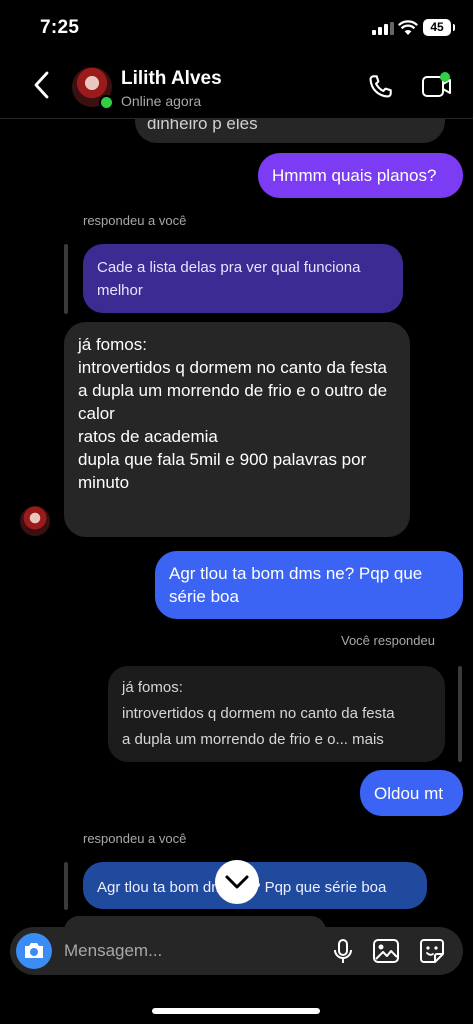  I want to click on gallery-icon, so click(386, 951).